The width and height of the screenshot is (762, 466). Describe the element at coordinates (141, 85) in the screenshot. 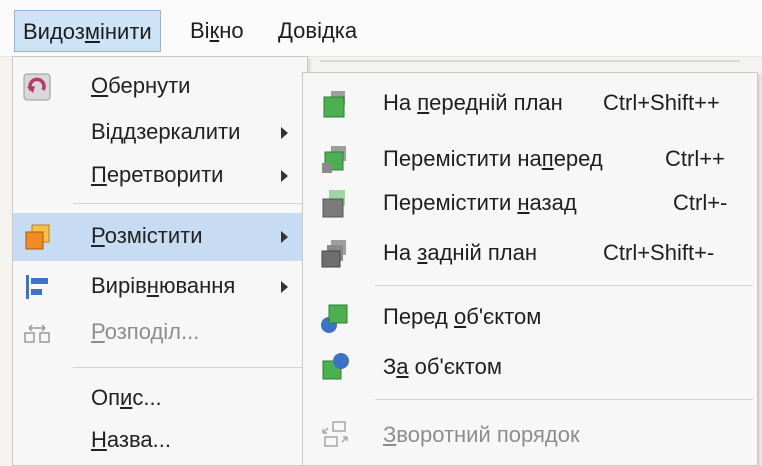

I see `menu-item-label: Обернути` at that location.